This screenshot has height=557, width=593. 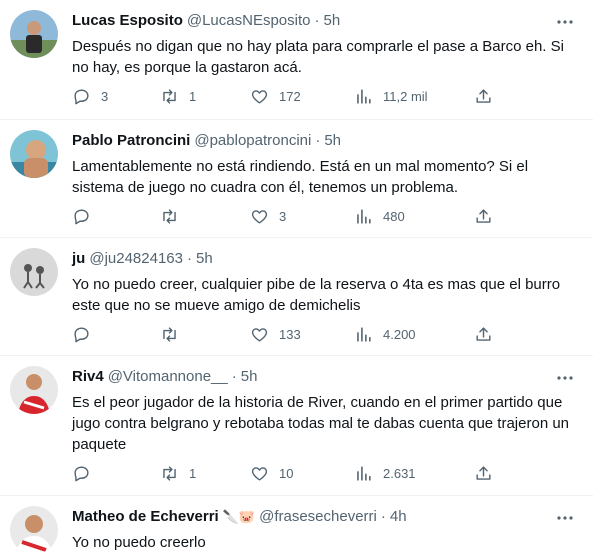 I want to click on like-button: 172, so click(x=275, y=96).